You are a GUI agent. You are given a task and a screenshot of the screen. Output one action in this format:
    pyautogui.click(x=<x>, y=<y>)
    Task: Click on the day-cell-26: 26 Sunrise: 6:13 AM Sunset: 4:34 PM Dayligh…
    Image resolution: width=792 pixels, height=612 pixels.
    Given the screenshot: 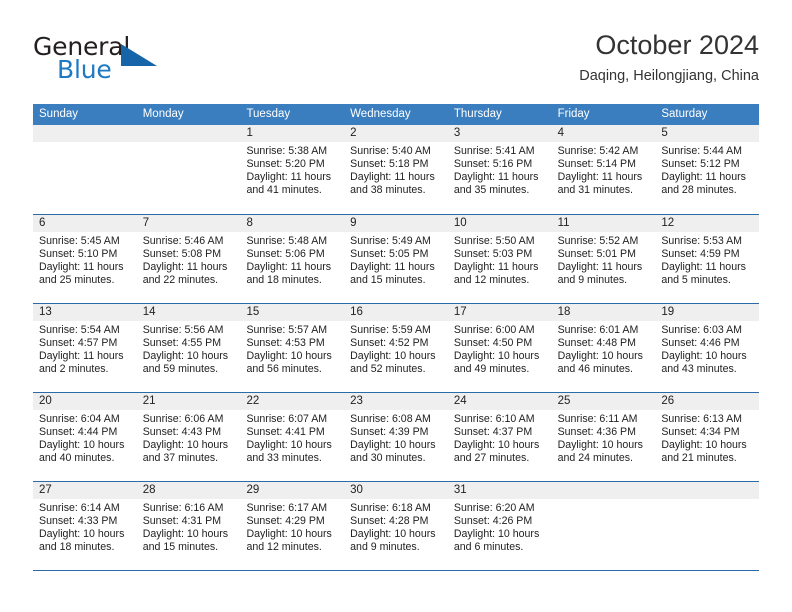 What is the action you would take?
    pyautogui.click(x=707, y=437)
    